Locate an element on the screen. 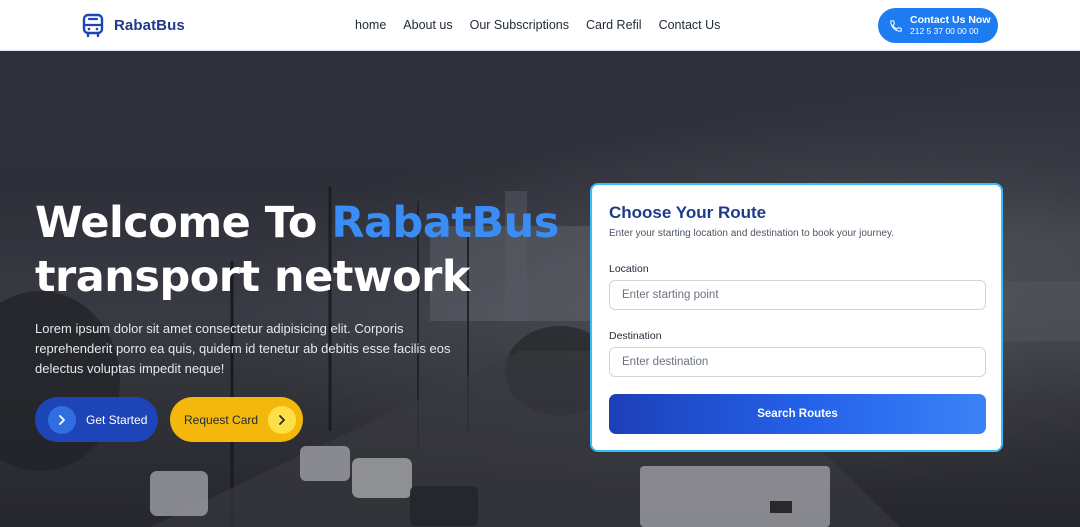 This screenshot has width=1080, height=527. hero-title: Welcome To RabatBus transport network is located at coordinates (297, 250).